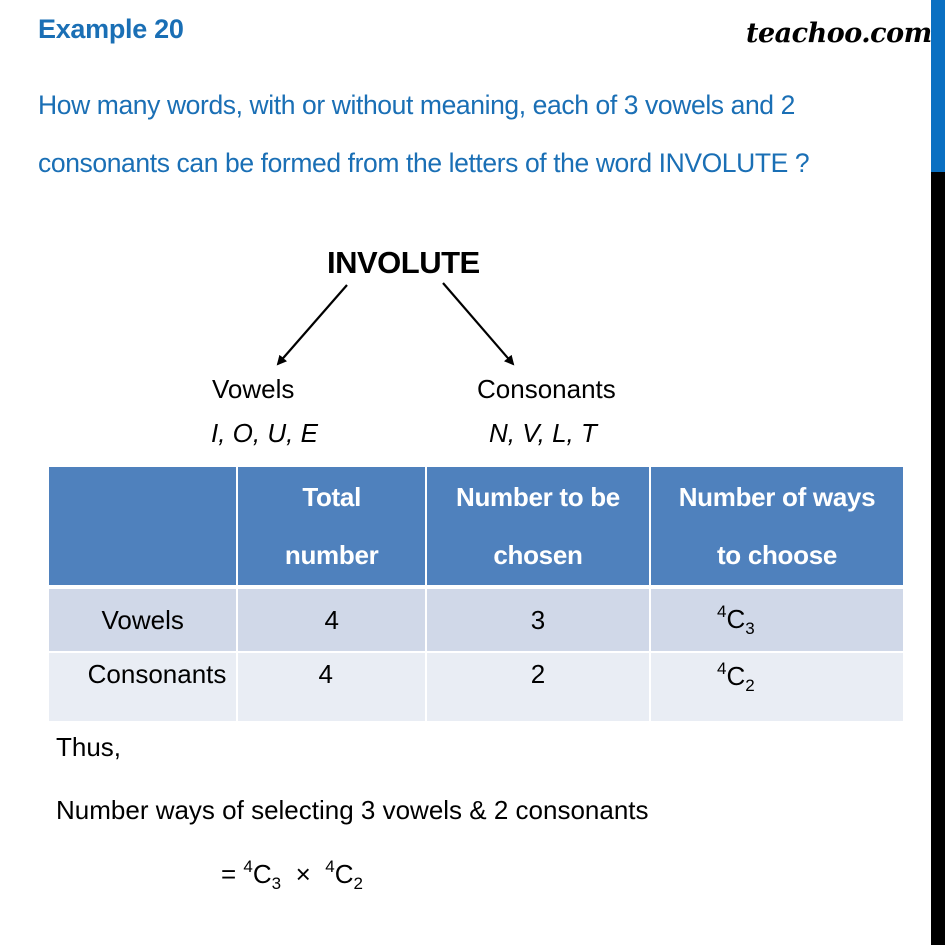  What do you see at coordinates (538, 497) in the screenshot?
I see `header-line: Number to be` at bounding box center [538, 497].